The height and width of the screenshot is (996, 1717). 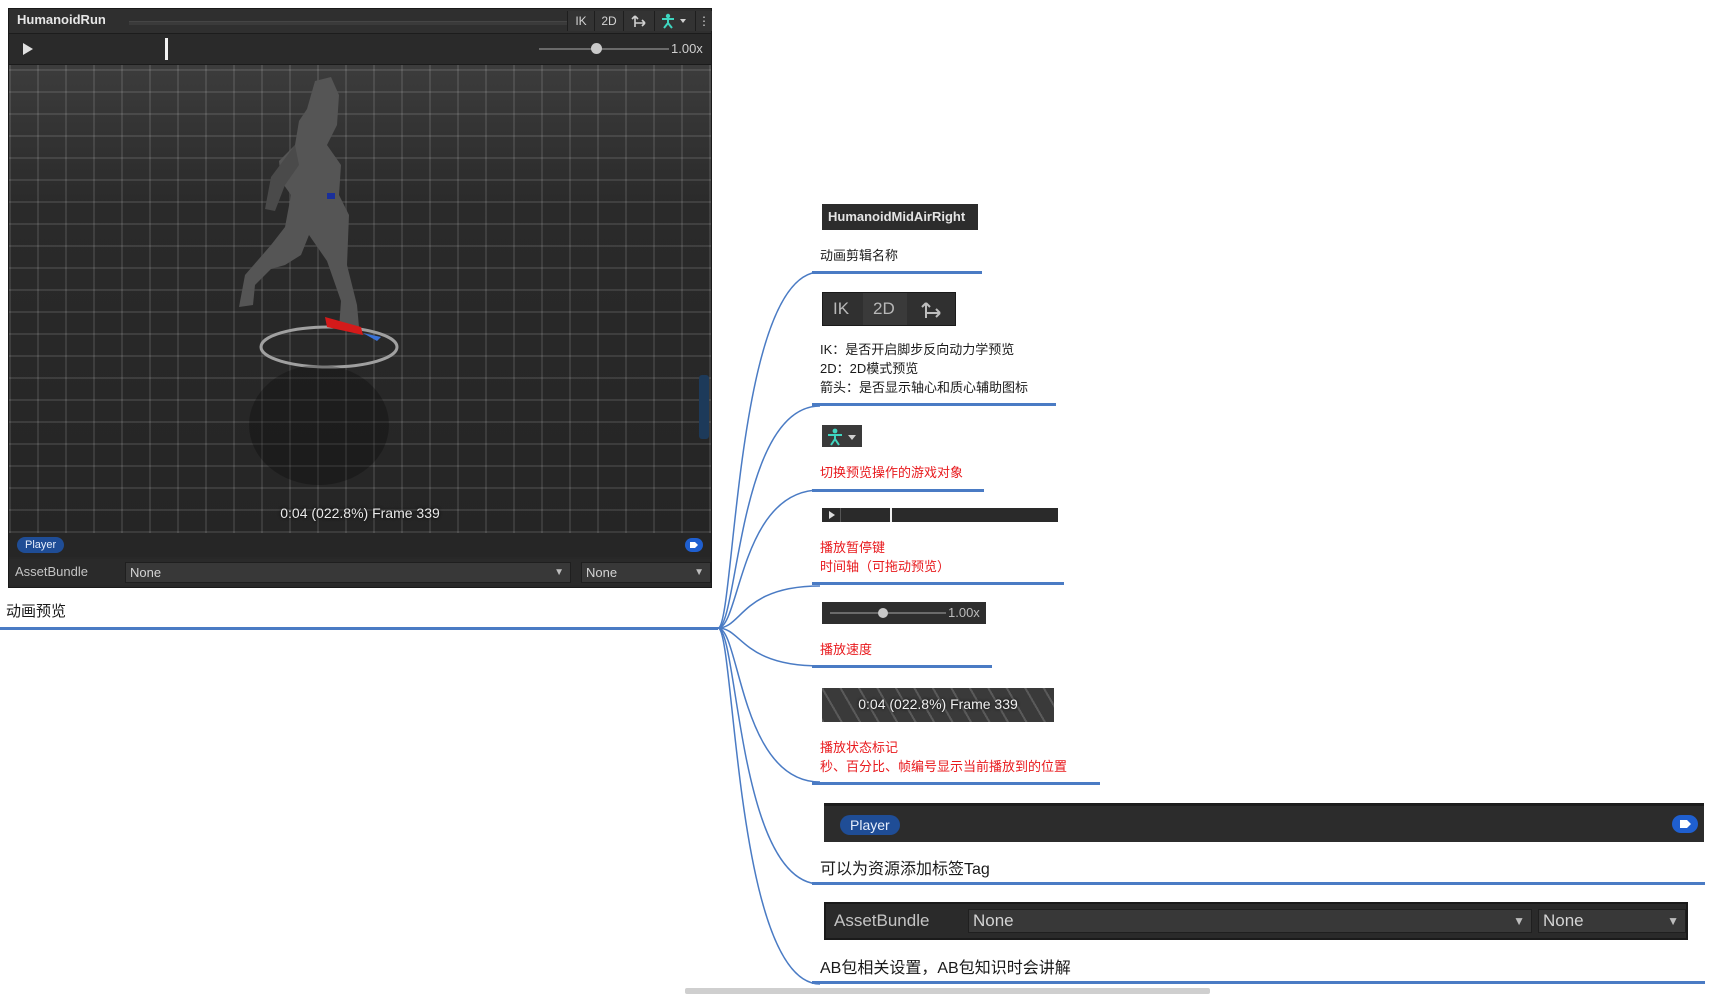 What do you see at coordinates (884, 308) in the screenshot?
I see `2d-thumb-label: 2D` at bounding box center [884, 308].